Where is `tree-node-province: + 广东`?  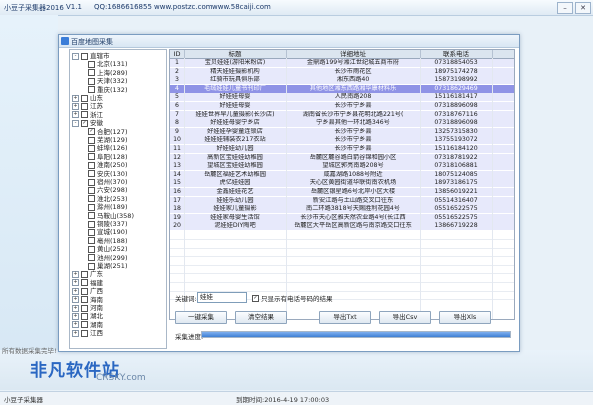 tree-node-province: + 广东 is located at coordinates (87, 274).